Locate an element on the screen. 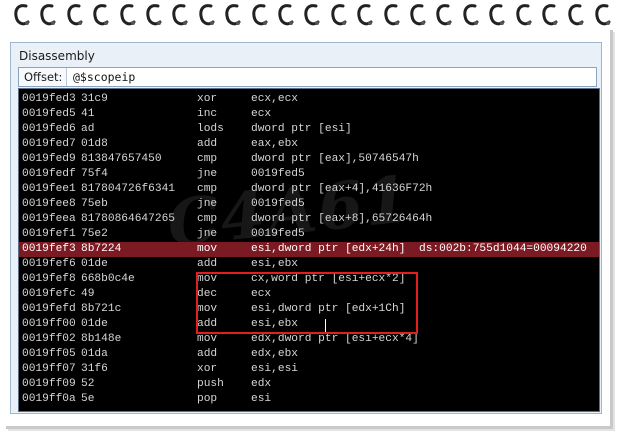  address: 0019ff00 is located at coordinates (49, 324).